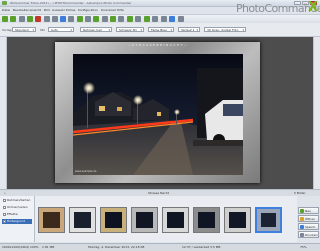  What do you see at coordinates (38, 19) in the screenshot?
I see `delete-icon` at bounding box center [38, 19].